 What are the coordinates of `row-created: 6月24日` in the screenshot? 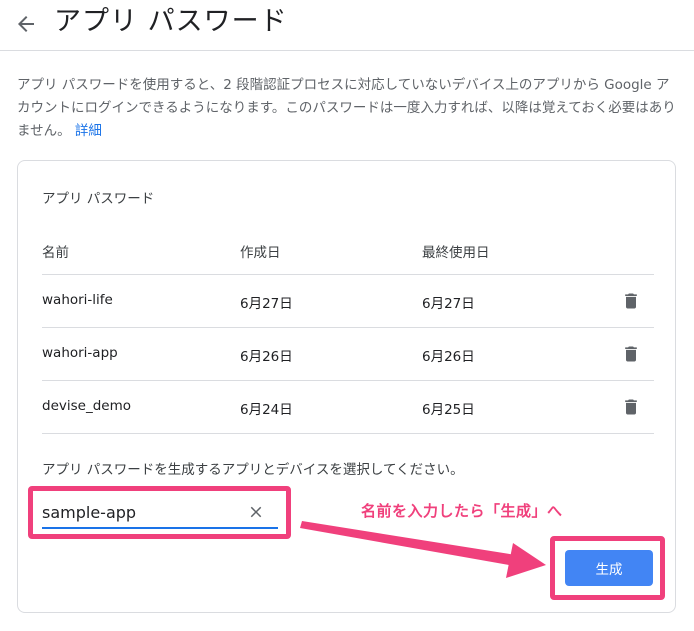 It's located at (266, 410).